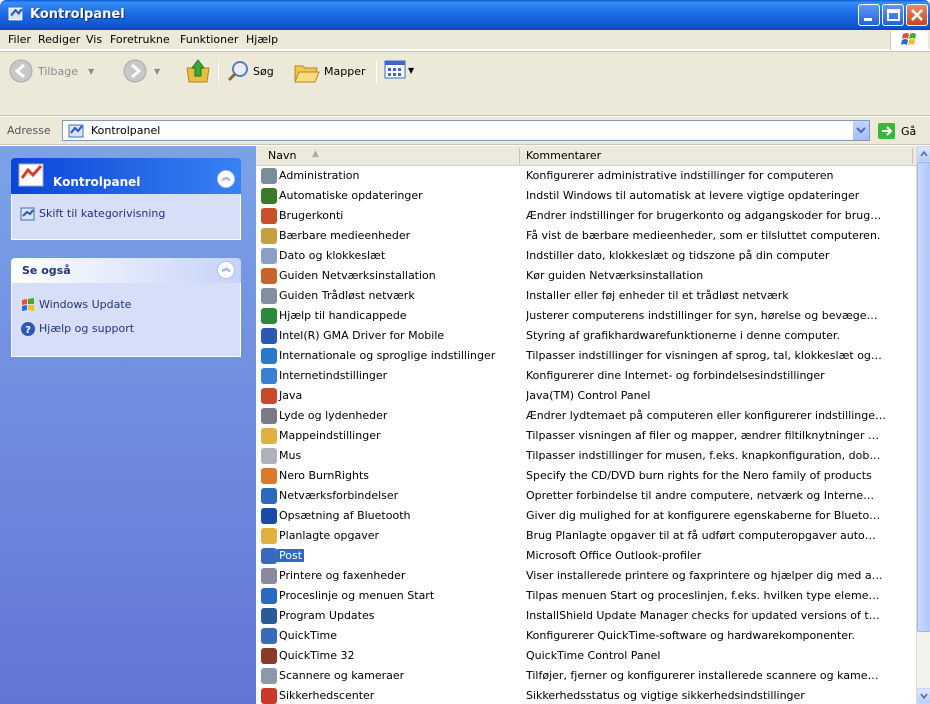 The height and width of the screenshot is (704, 930). I want to click on scroll-up-button, so click(923, 154).